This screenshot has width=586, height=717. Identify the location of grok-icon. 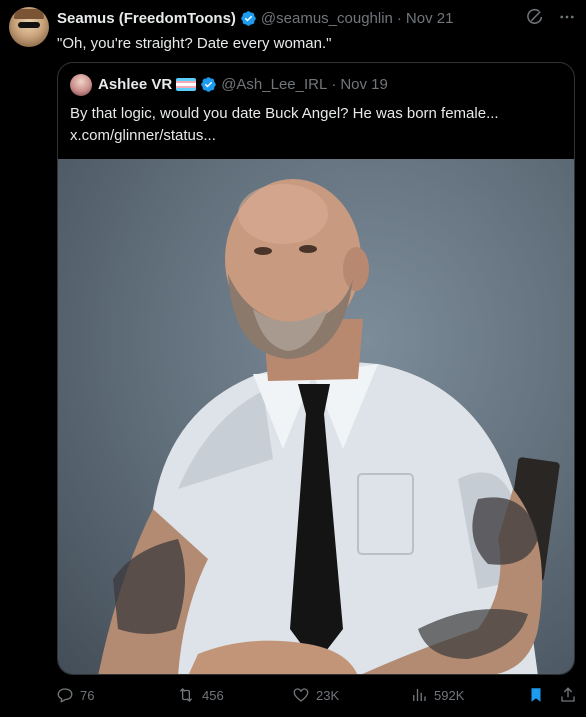
(535, 17).